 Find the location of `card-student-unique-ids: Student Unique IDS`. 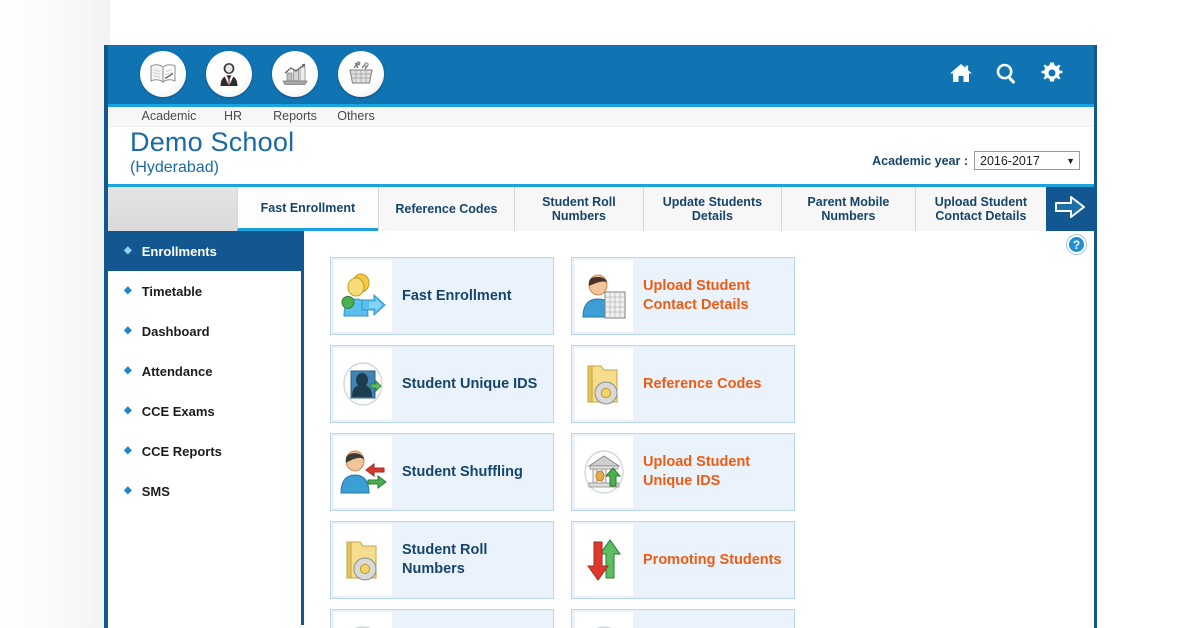

card-student-unique-ids: Student Unique IDS is located at coordinates (442, 384).